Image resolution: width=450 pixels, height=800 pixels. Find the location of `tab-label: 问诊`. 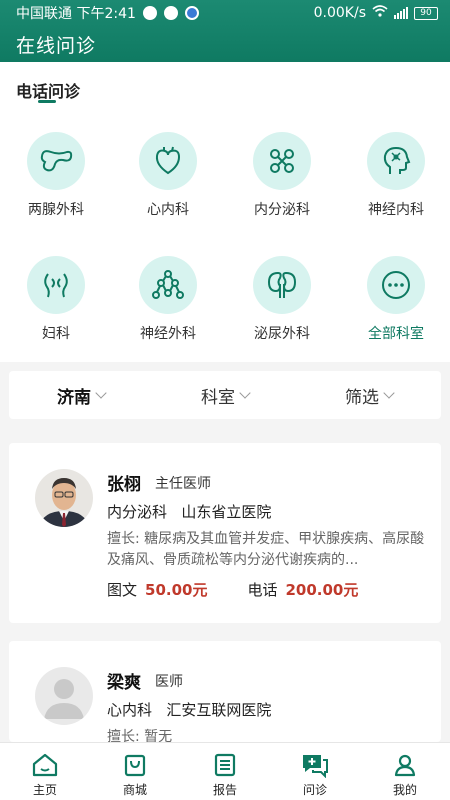

tab-label: 问诊 is located at coordinates (314, 790).